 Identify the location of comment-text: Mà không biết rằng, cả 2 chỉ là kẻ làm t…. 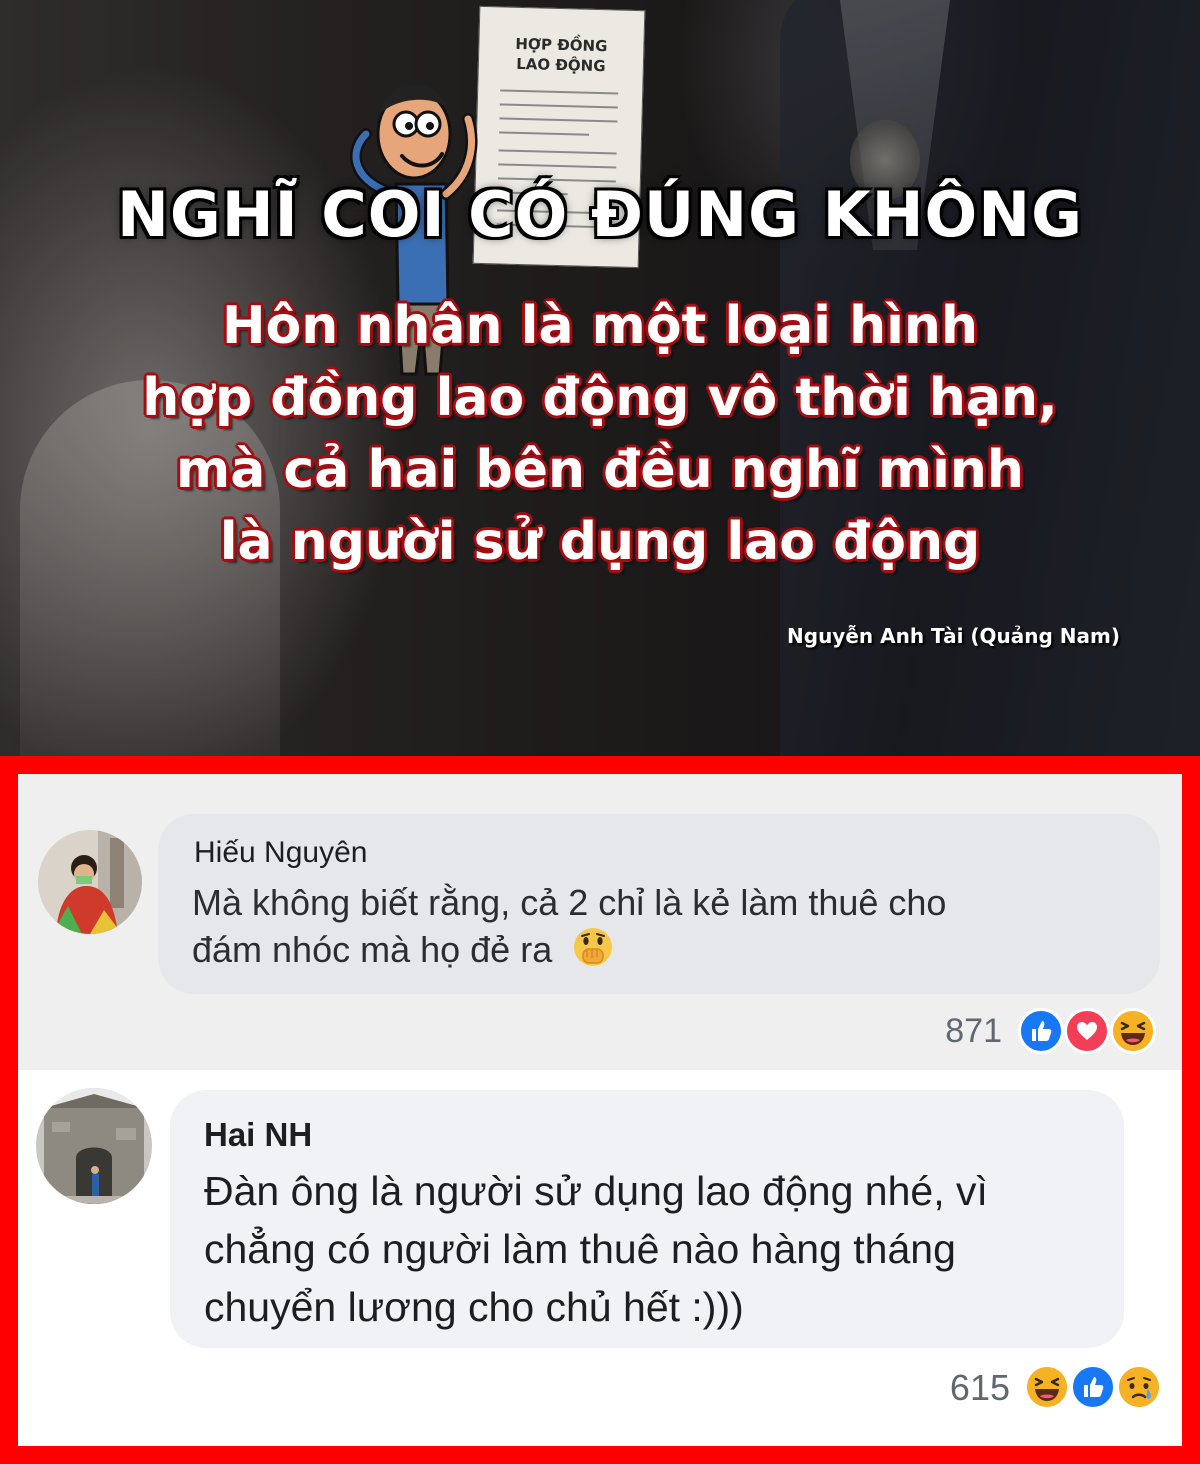
(569, 926).